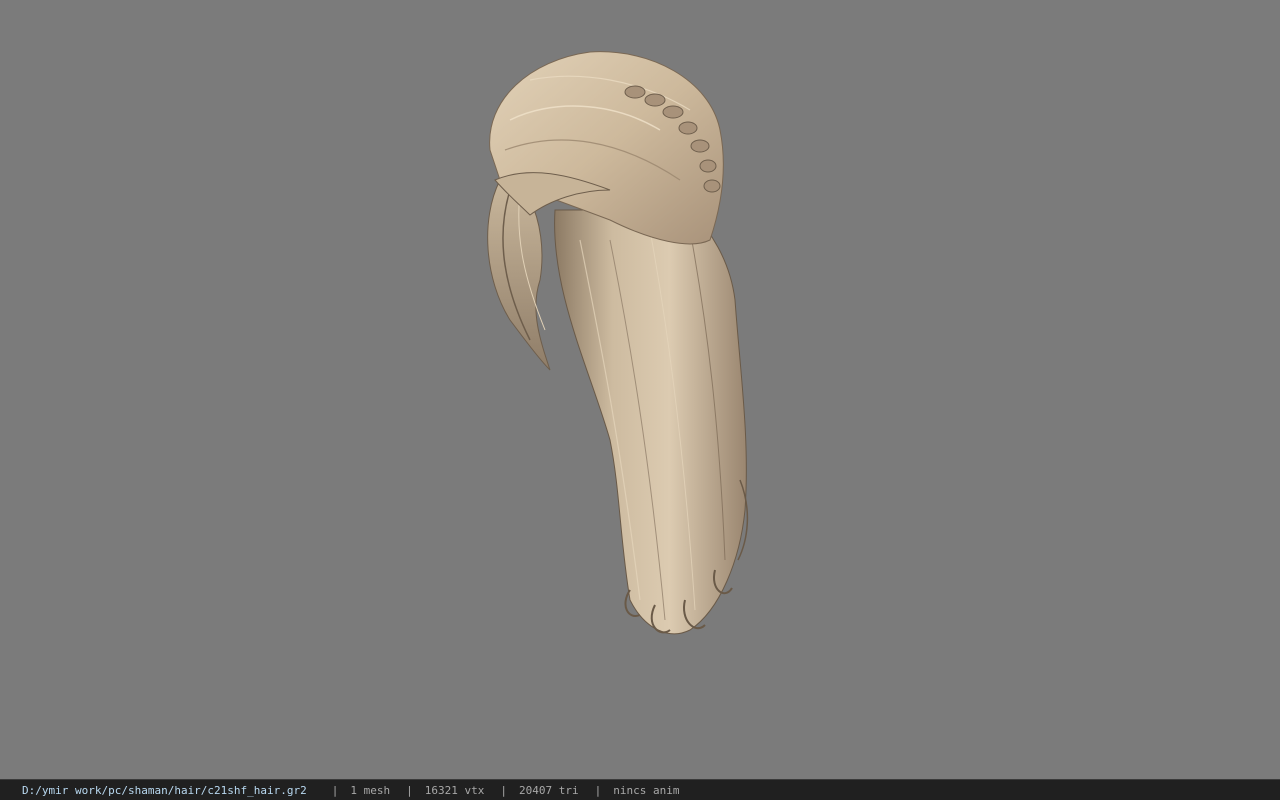 Image resolution: width=1280 pixels, height=800 pixels. What do you see at coordinates (370, 790) in the screenshot?
I see `mesh-count: 1 mesh` at bounding box center [370, 790].